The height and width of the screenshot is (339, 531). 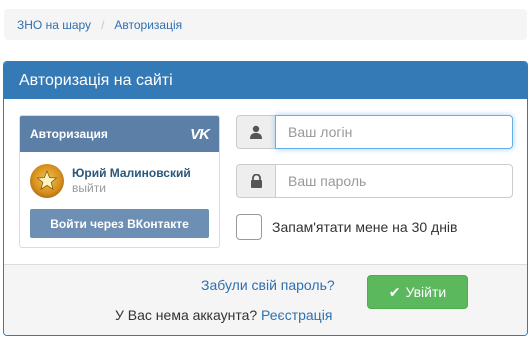 I want to click on user-icon, so click(x=255, y=132).